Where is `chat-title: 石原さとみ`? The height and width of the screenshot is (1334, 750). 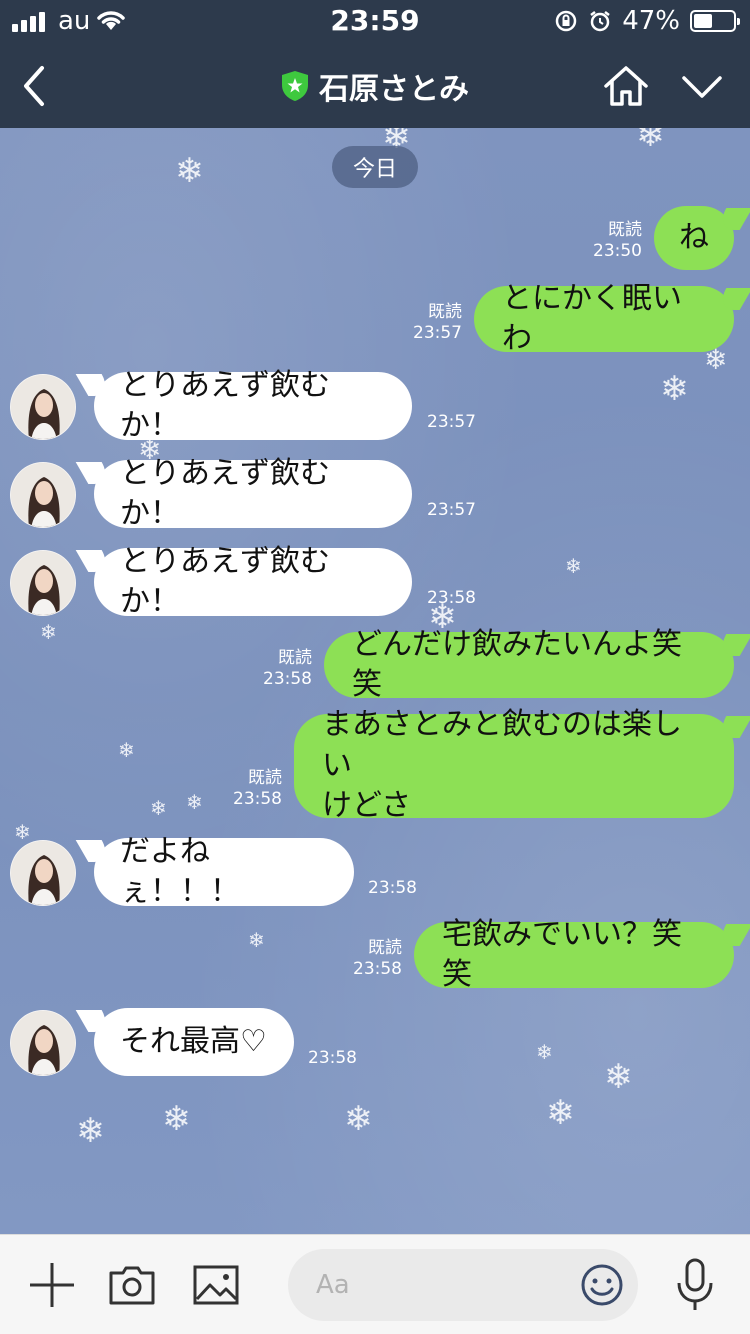
chat-title: 石原さとみ is located at coordinates (394, 86).